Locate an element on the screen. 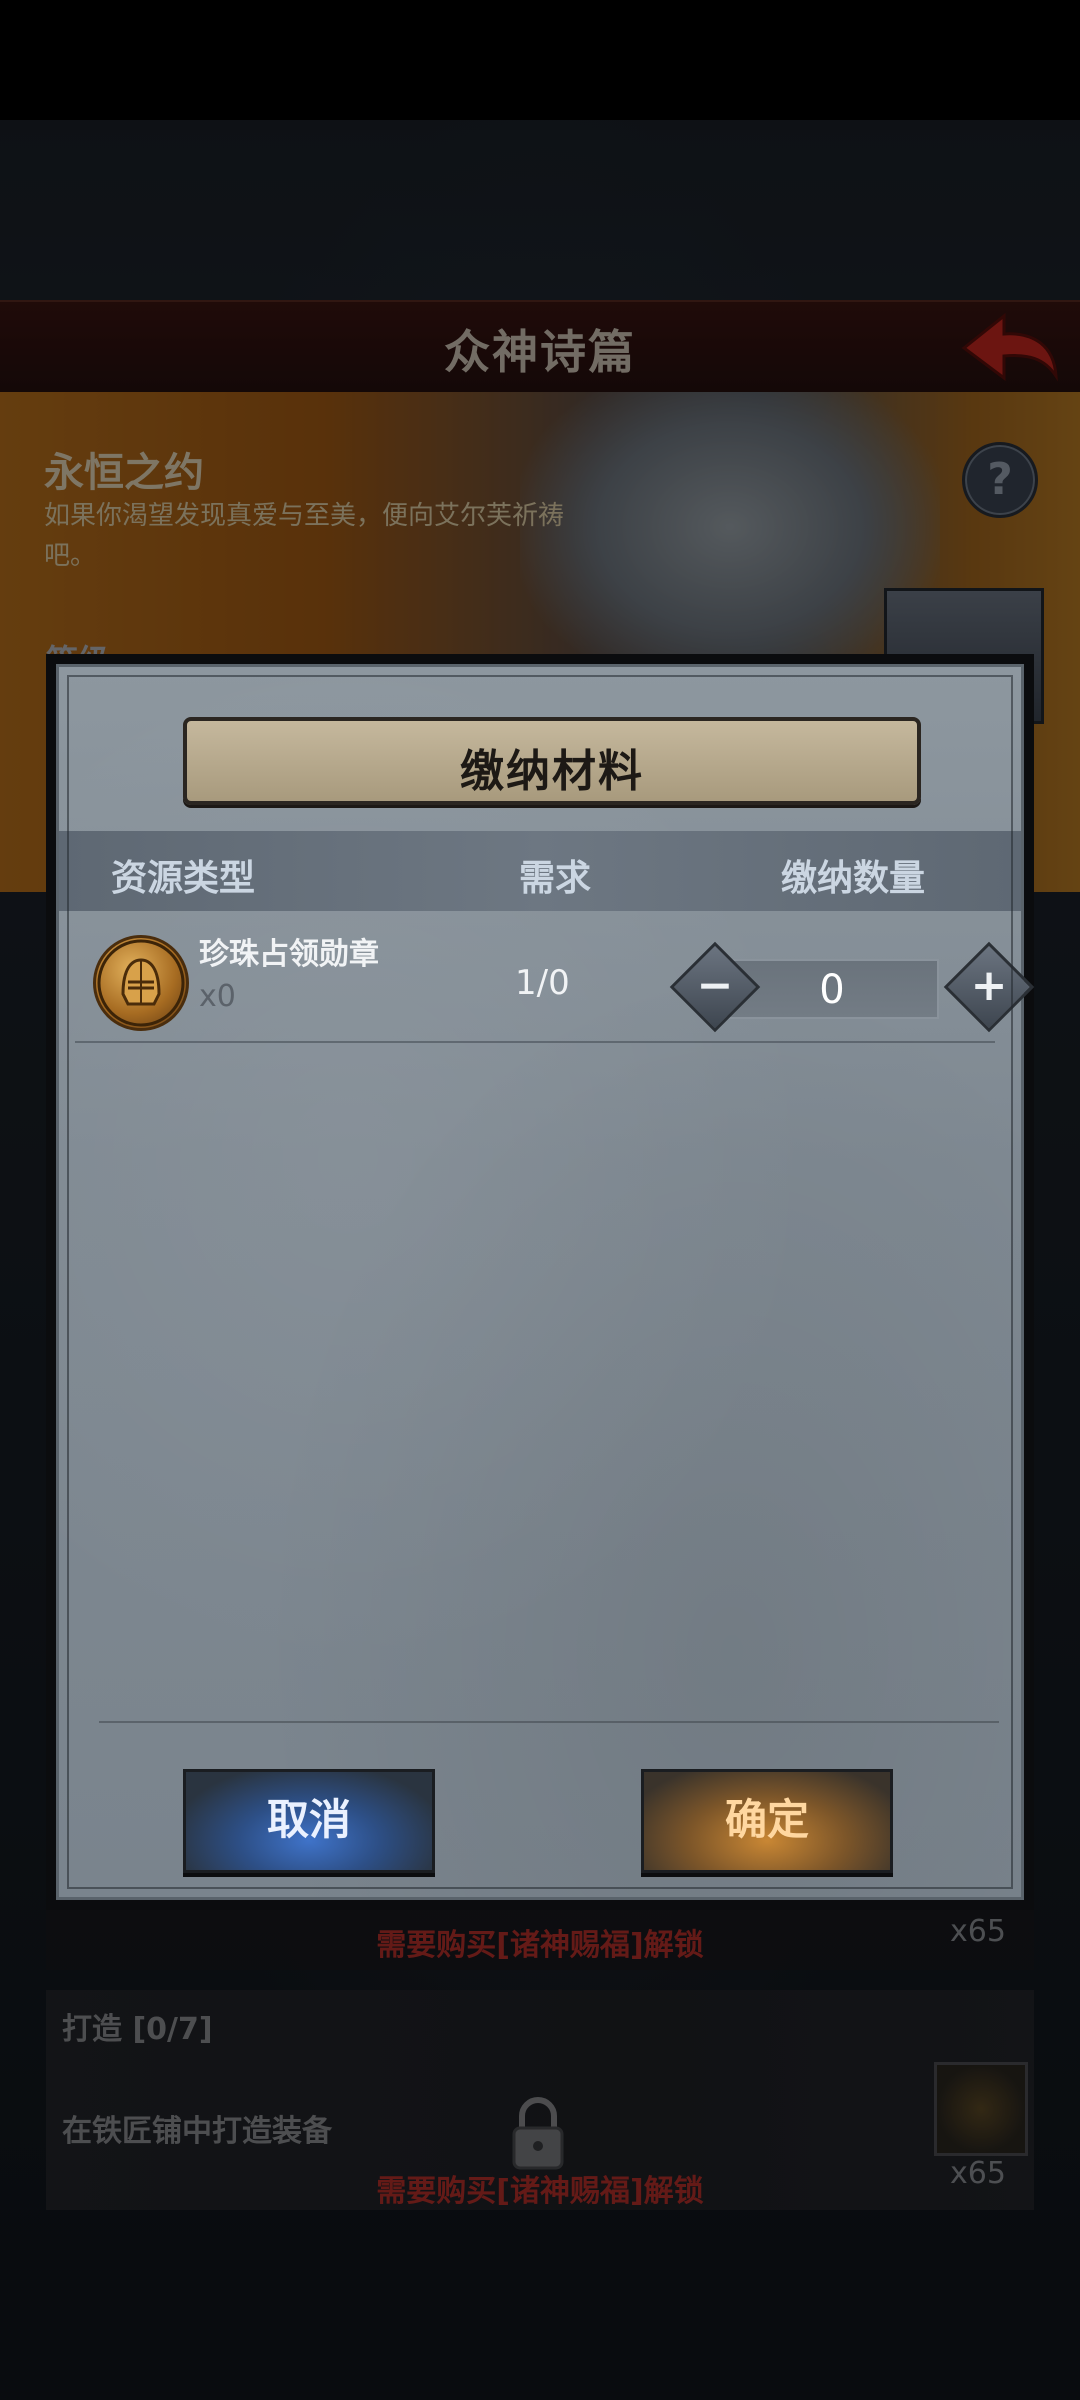 This screenshot has height=2400, width=1080. plus-icon: + is located at coordinates (989, 985).